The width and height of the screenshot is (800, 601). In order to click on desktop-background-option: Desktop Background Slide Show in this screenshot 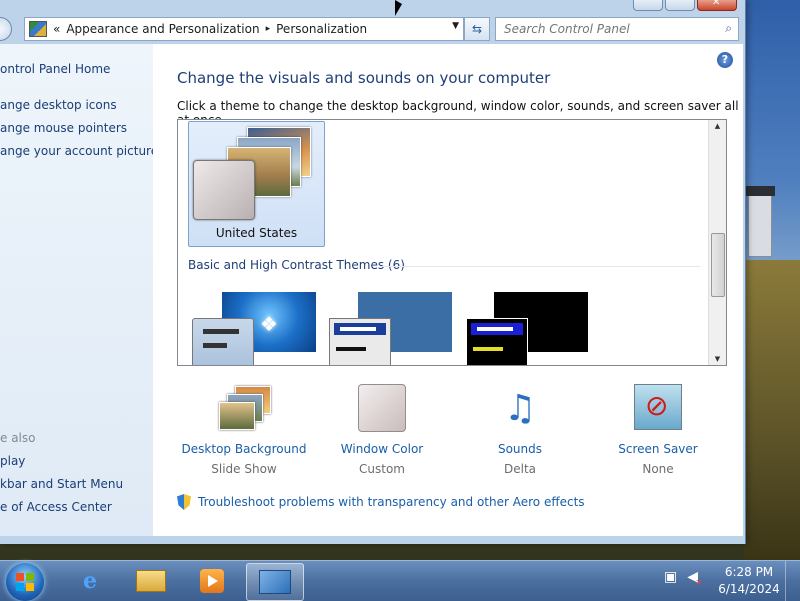, I will do `click(244, 430)`.